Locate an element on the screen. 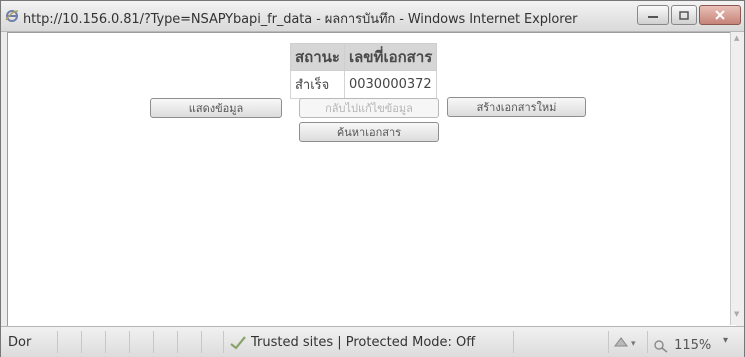 Image resolution: width=745 pixels, height=357 pixels. scroll-down-icon: ▼ is located at coordinates (736, 314).